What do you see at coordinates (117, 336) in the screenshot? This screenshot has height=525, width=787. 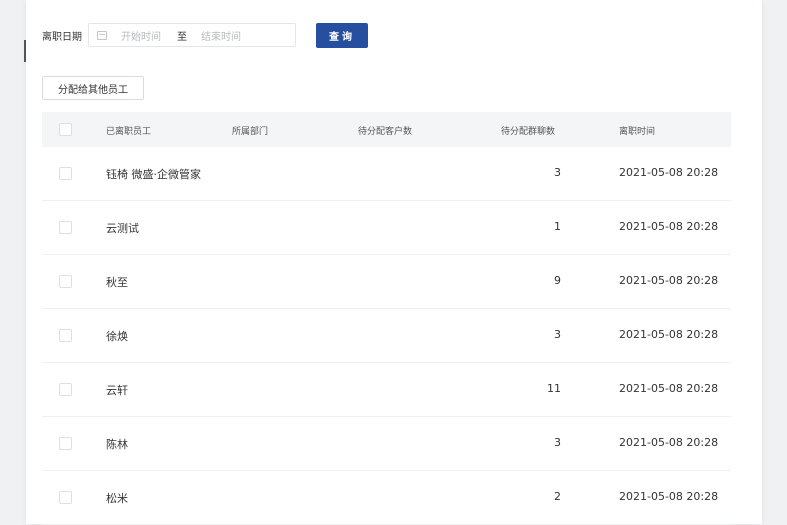 I see `employee-name: 徐焕` at bounding box center [117, 336].